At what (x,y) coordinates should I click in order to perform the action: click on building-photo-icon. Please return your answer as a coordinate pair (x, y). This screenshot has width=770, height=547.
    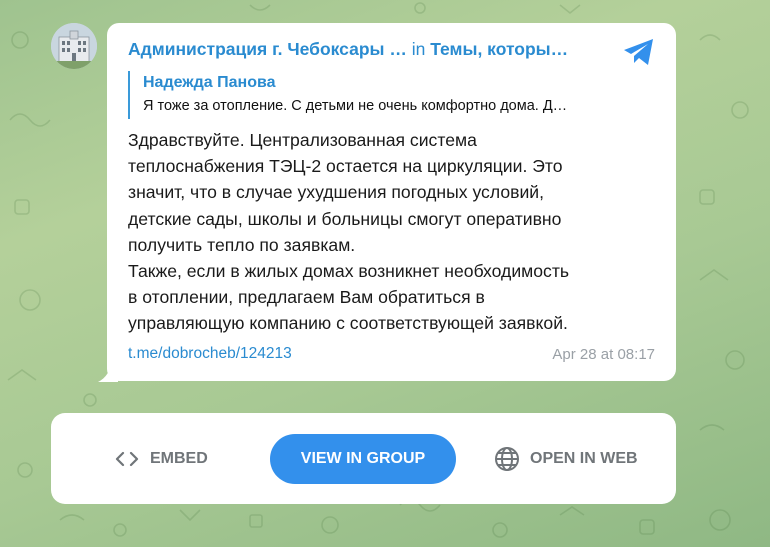
    Looking at the image, I should click on (74, 46).